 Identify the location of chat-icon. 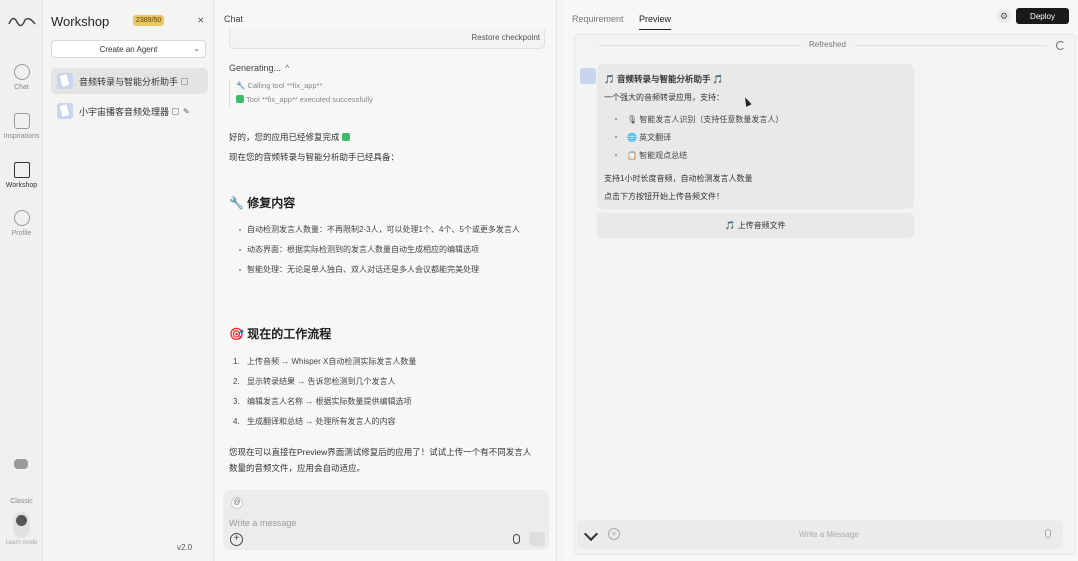
(21, 72).